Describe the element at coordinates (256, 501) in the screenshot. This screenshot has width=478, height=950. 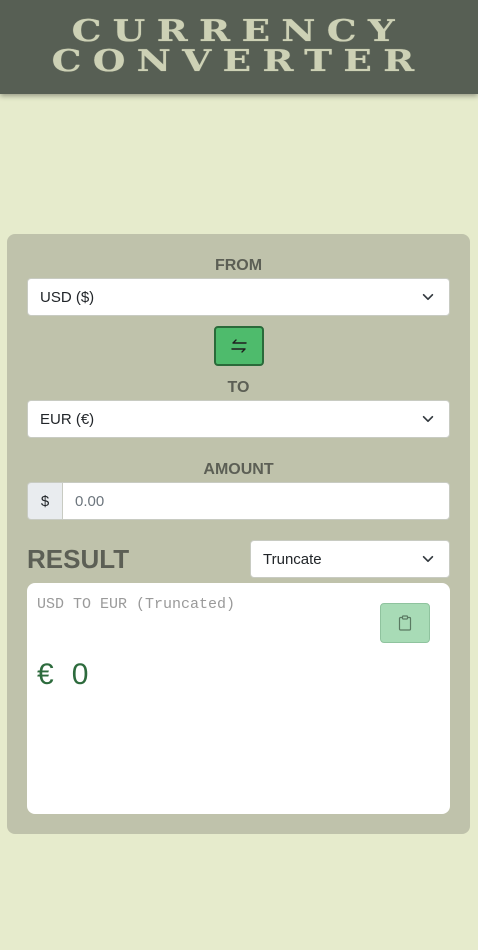
I see `amount-input` at that location.